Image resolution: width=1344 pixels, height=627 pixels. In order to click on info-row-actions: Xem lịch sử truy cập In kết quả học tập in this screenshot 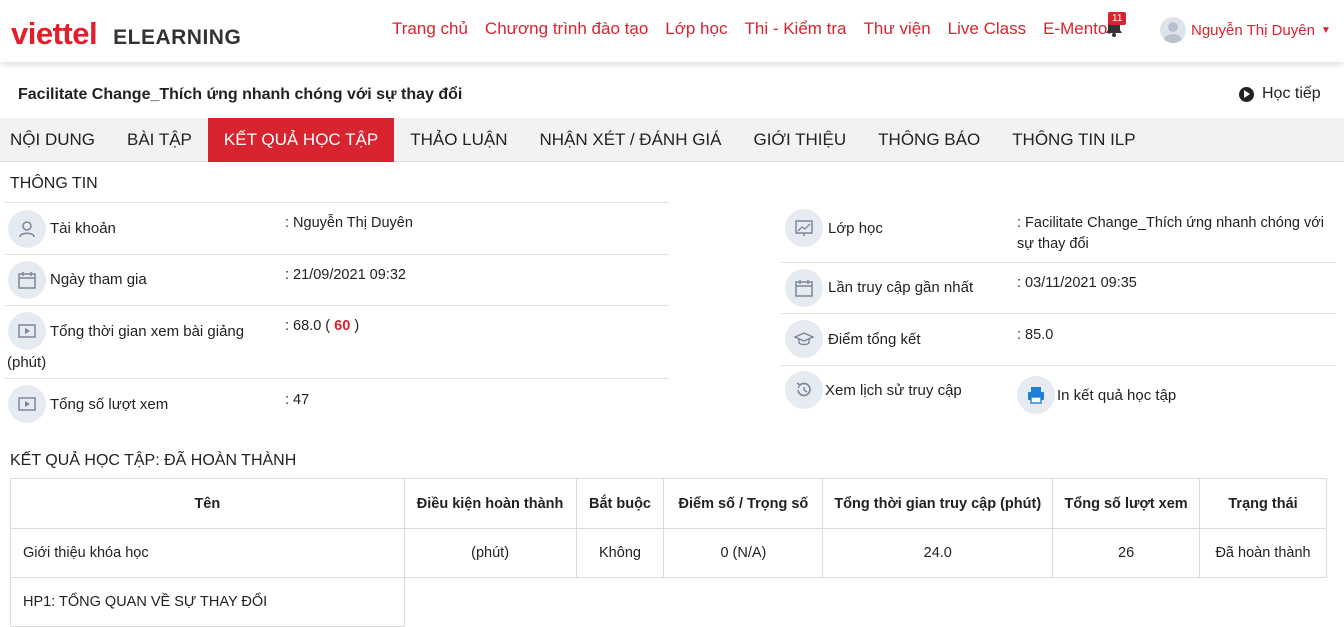, I will do `click(1058, 396)`.